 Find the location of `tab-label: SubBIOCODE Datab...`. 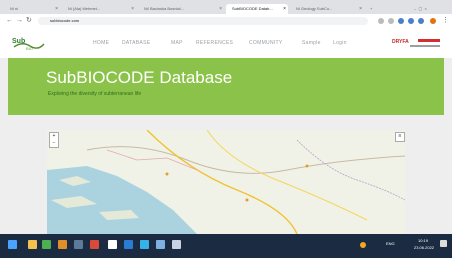

tab-label: SubBIOCODE Datab... is located at coordinates (252, 8).